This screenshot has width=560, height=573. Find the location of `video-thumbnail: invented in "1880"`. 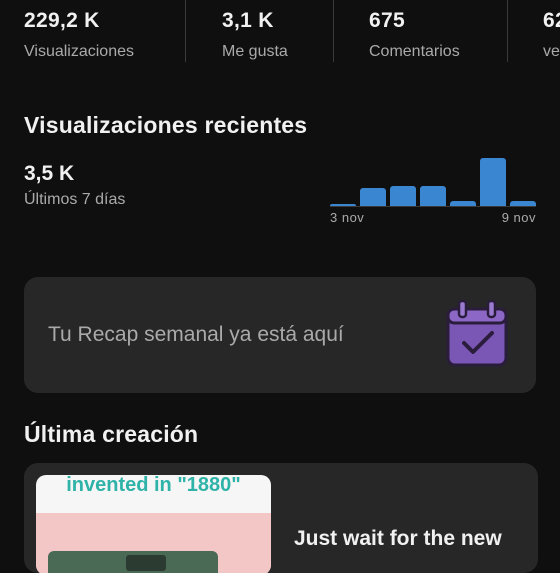

video-thumbnail: invented in "1880" is located at coordinates (153, 524).